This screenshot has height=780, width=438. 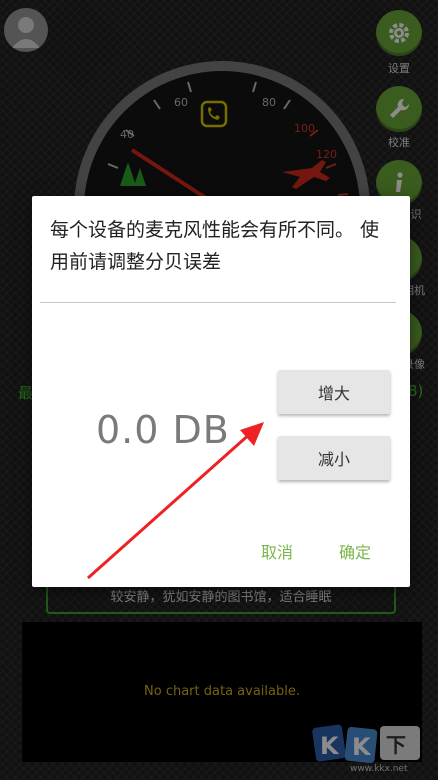 I want to click on dialog-message: 每个设备的麦克风性能会有所不同。 使用前请调整分贝误差, so click(x=215, y=246).